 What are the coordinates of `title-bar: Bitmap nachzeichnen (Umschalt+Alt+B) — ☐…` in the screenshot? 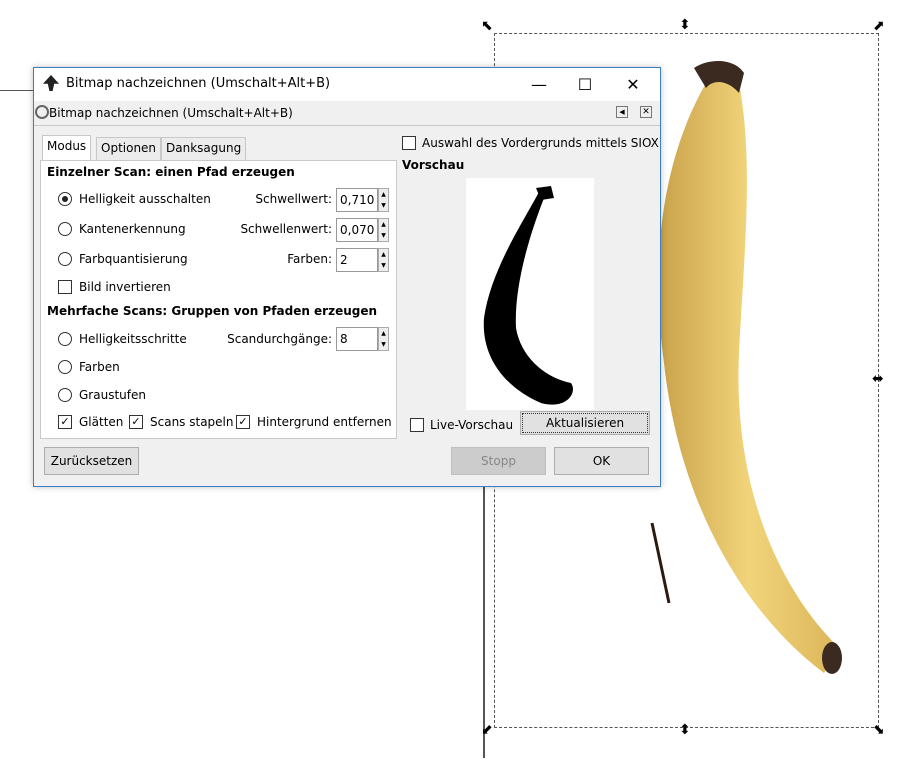 It's located at (347, 84).